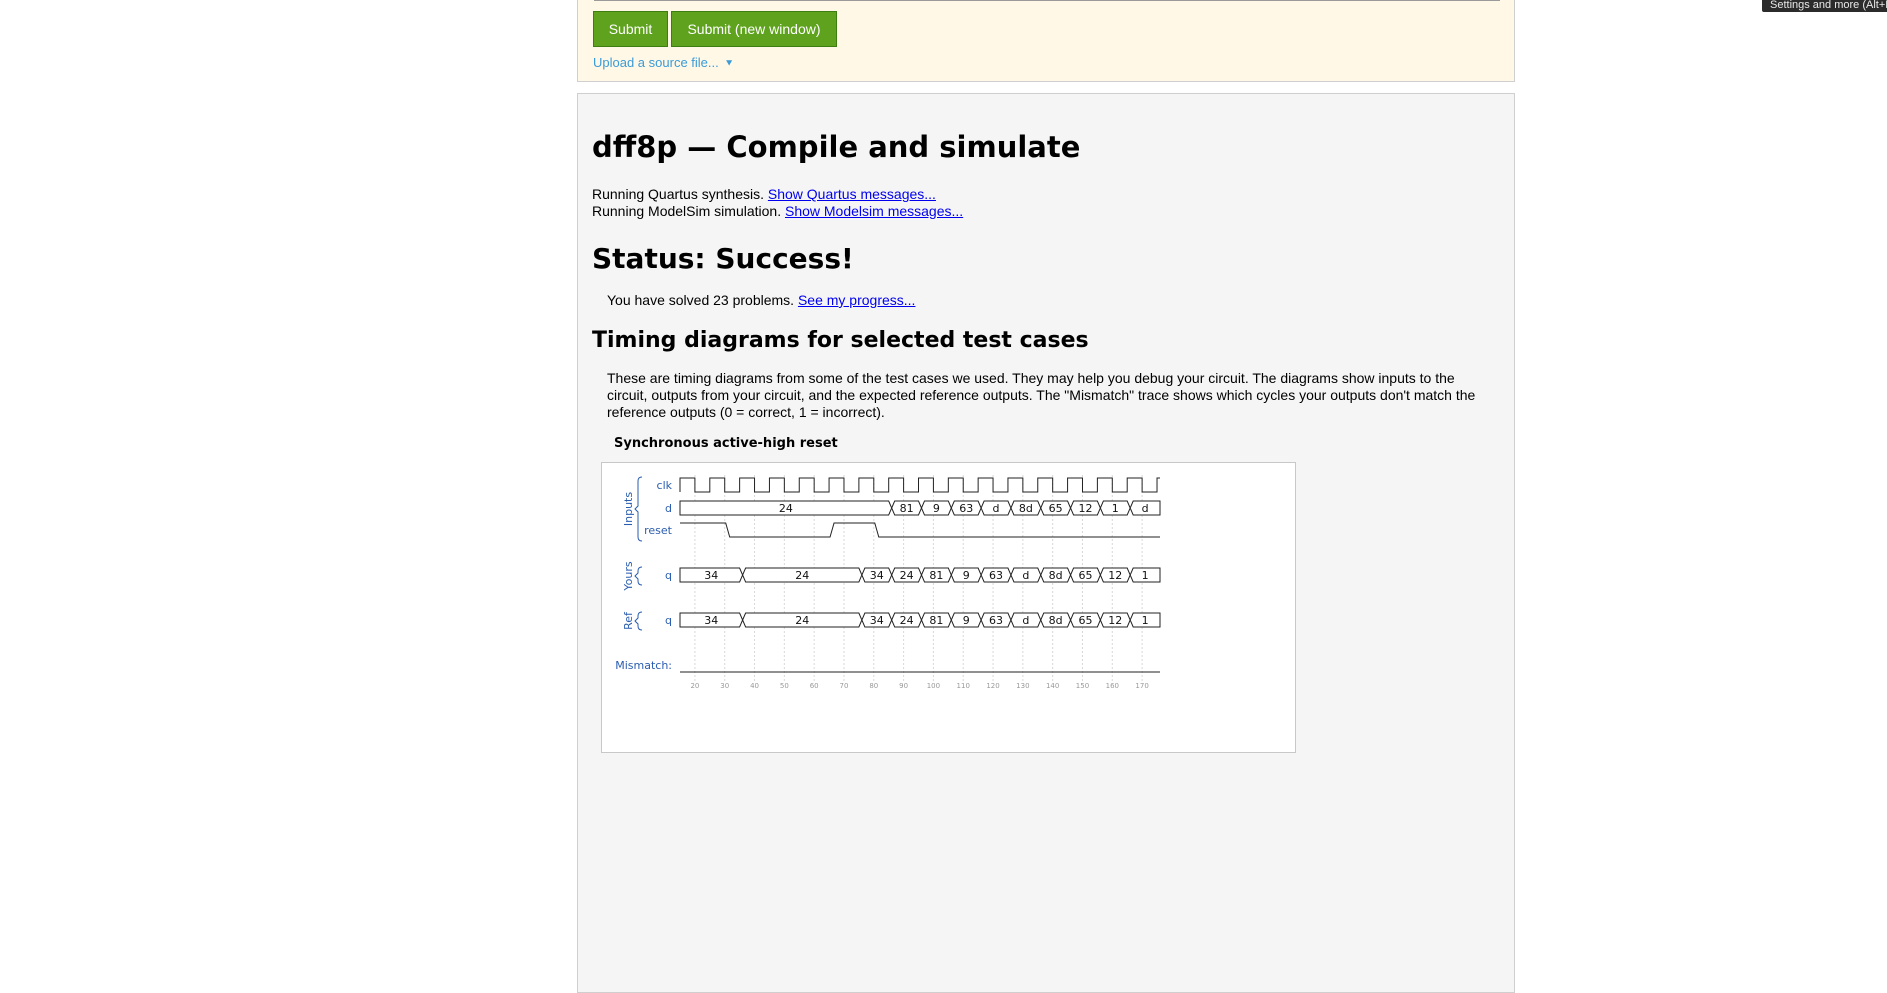 This screenshot has height=993, width=1887. I want to click on d-bus-value: 24, so click(786, 508).